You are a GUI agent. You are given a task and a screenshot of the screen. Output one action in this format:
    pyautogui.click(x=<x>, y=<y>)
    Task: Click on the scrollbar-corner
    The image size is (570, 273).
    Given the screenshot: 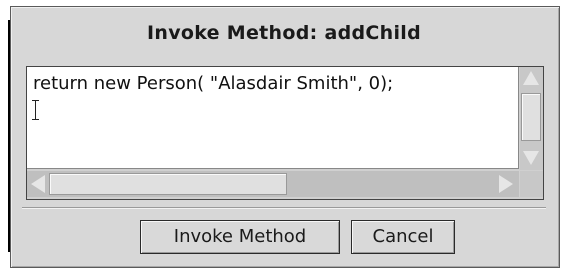 What is the action you would take?
    pyautogui.click(x=531, y=184)
    